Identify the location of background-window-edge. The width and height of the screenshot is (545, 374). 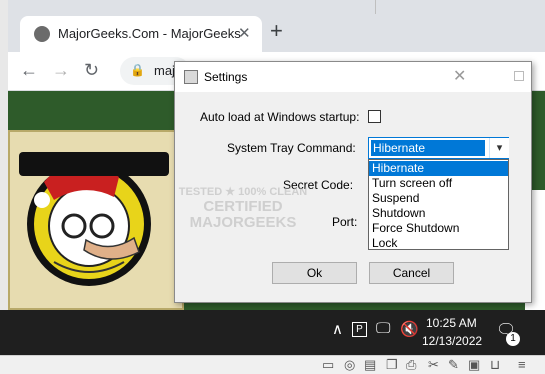
(4, 155).